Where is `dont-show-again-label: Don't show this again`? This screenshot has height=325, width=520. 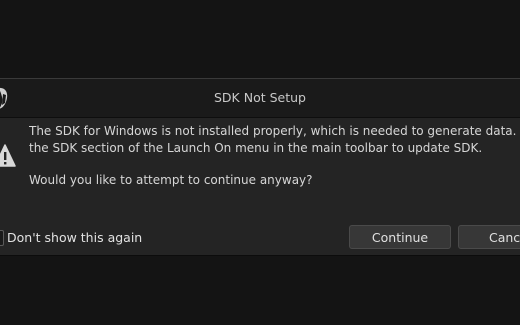
dont-show-again-label: Don't show this again is located at coordinates (74, 237).